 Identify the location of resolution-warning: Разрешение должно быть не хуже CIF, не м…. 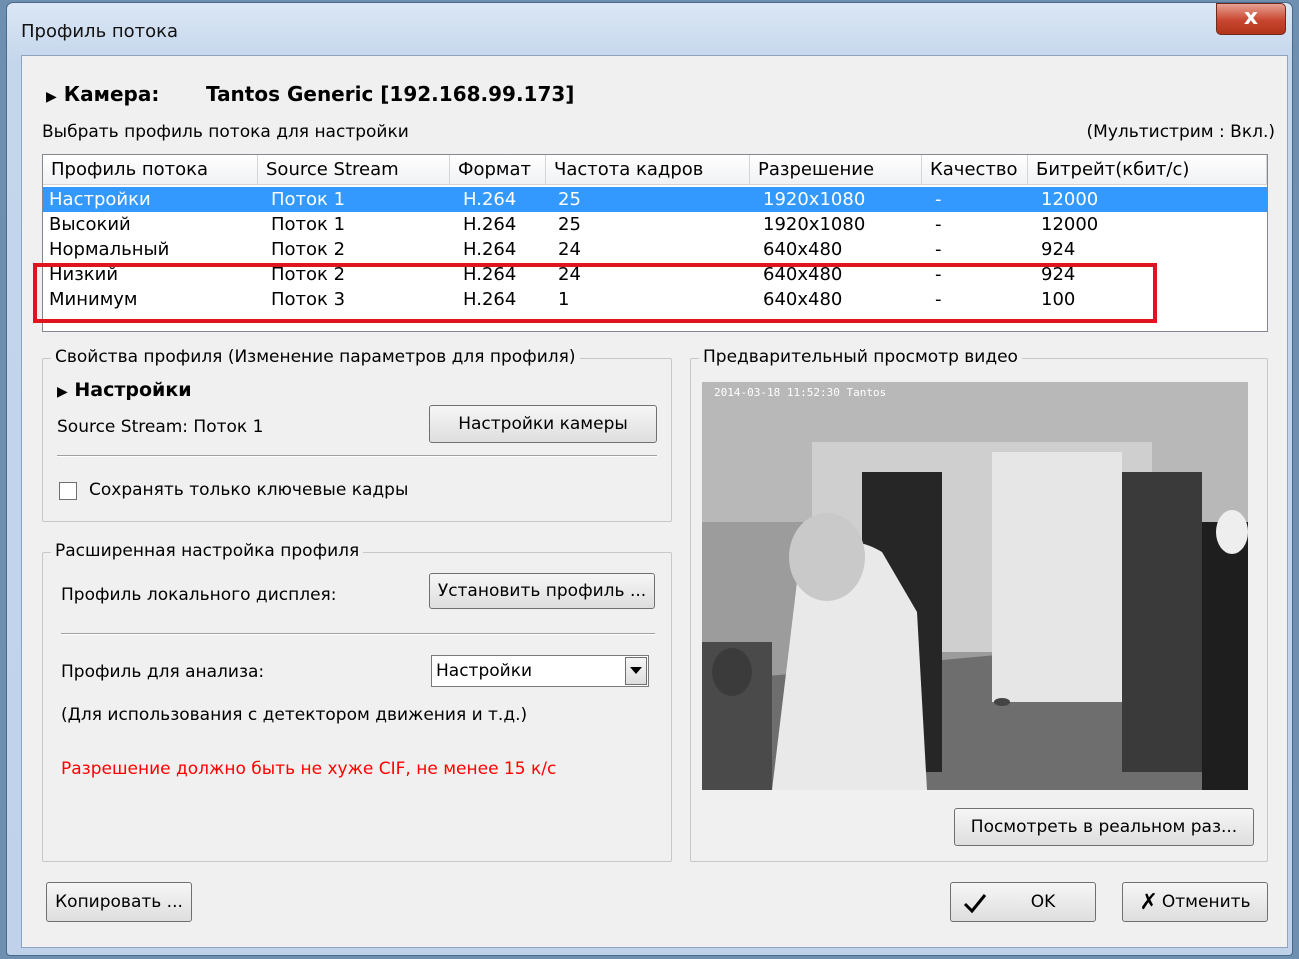
(309, 769).